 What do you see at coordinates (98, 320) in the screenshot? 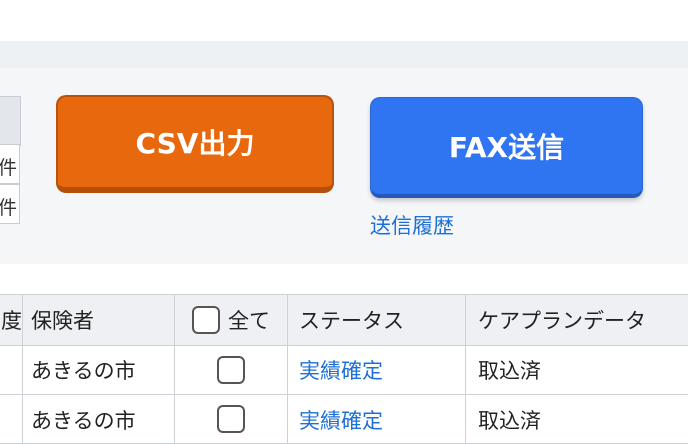
I see `header-insurer: 保険者` at bounding box center [98, 320].